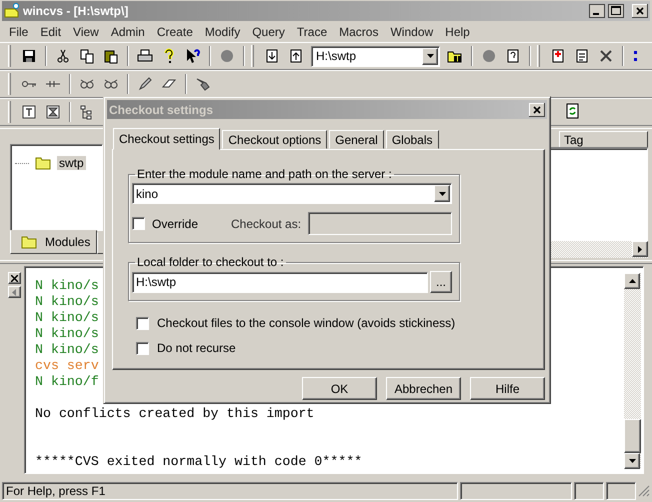  I want to click on scroll-thumb, so click(632, 436).